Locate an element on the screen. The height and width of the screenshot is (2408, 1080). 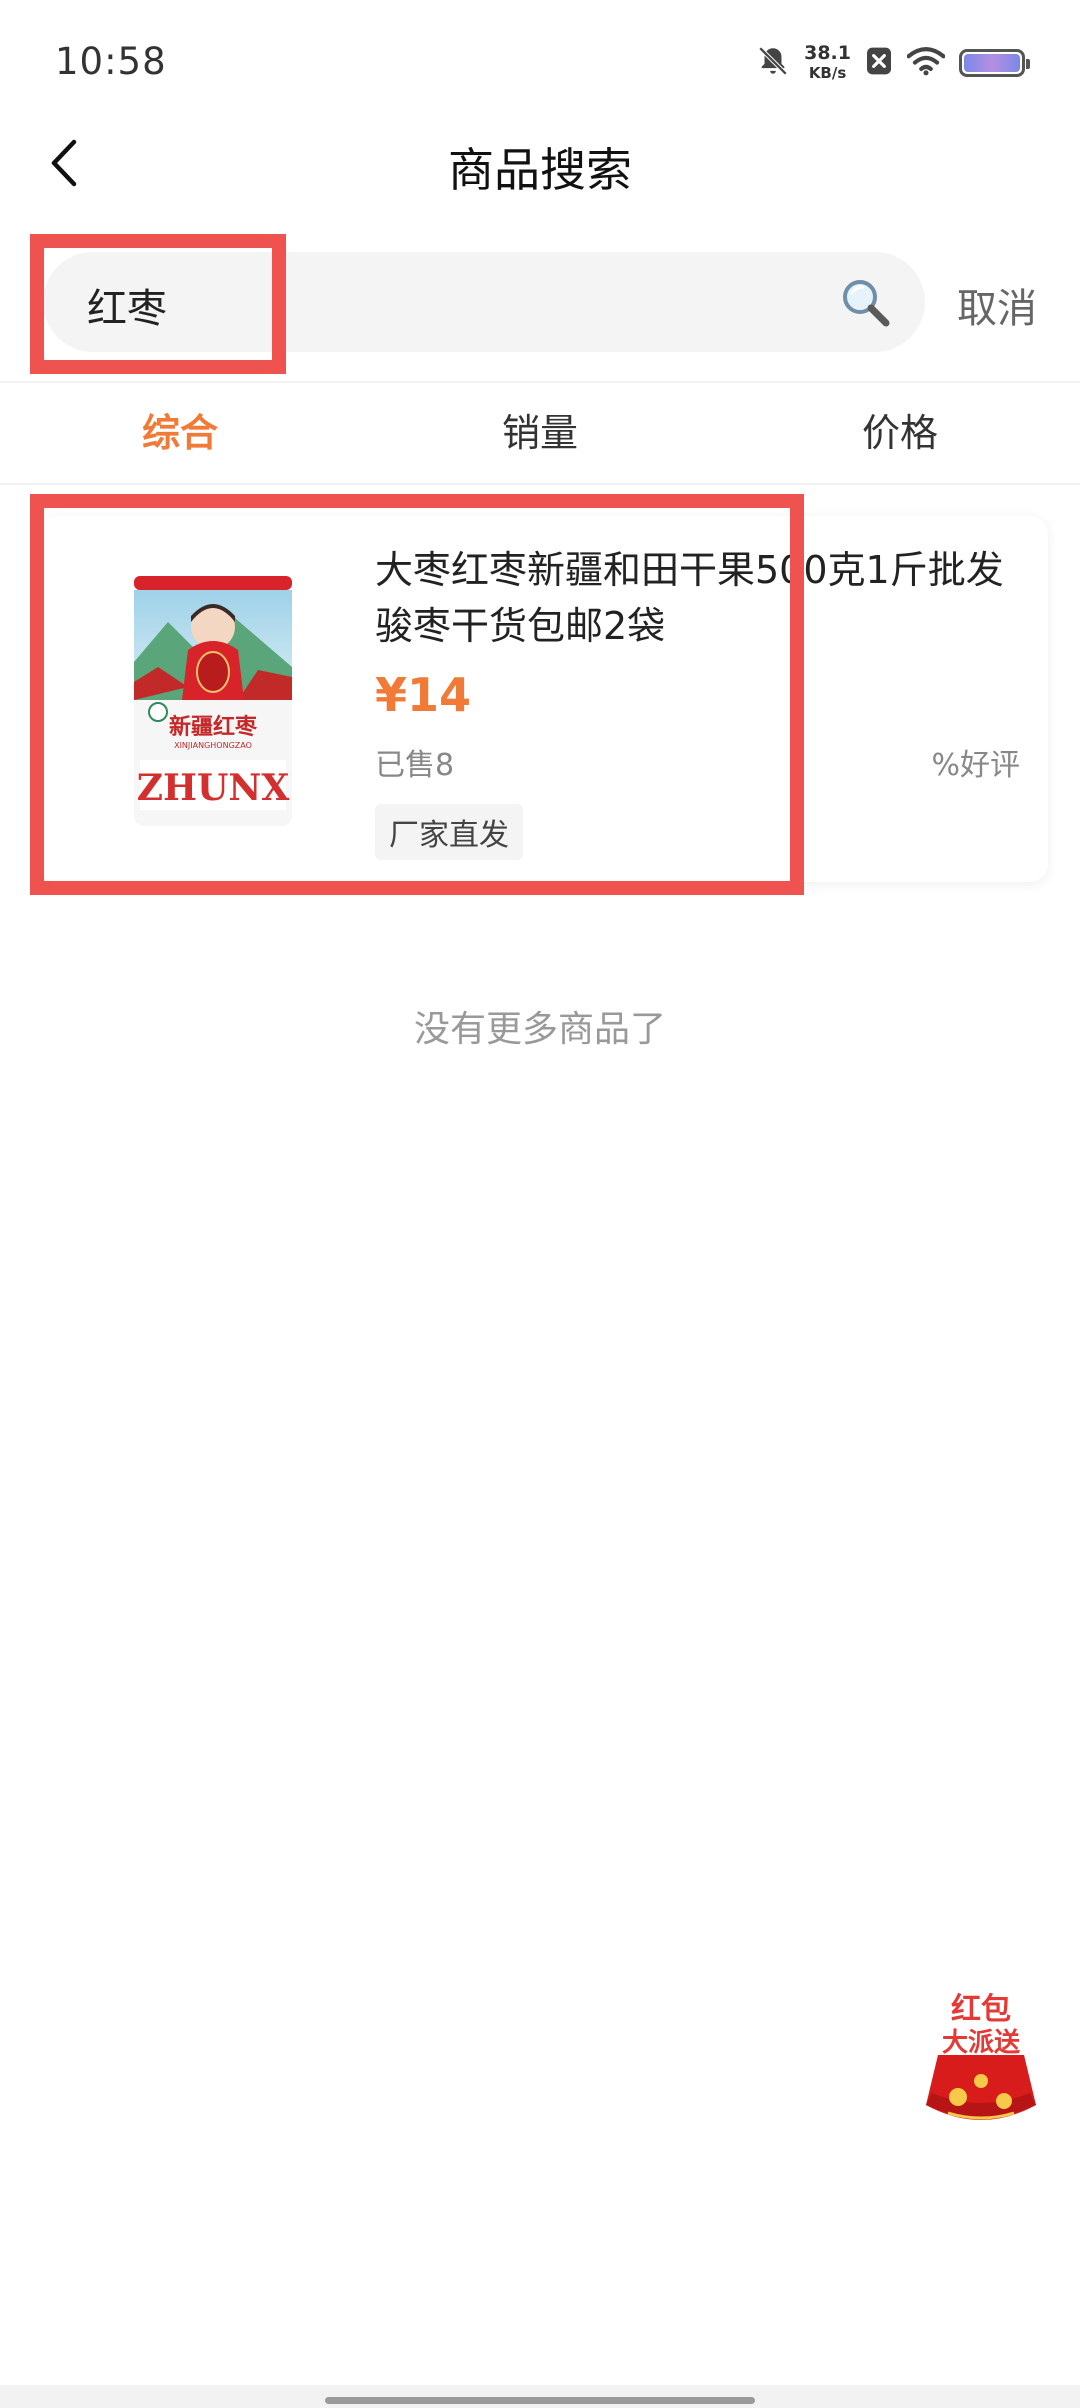
net-speed: 38.1 KB/s is located at coordinates (827, 63).